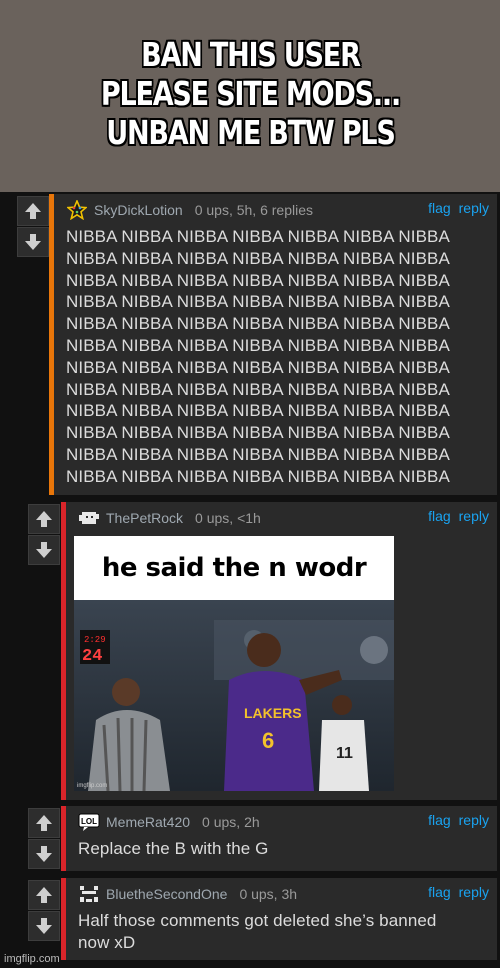 The height and width of the screenshot is (968, 500). What do you see at coordinates (148, 822) in the screenshot?
I see `username: MemeRat420` at bounding box center [148, 822].